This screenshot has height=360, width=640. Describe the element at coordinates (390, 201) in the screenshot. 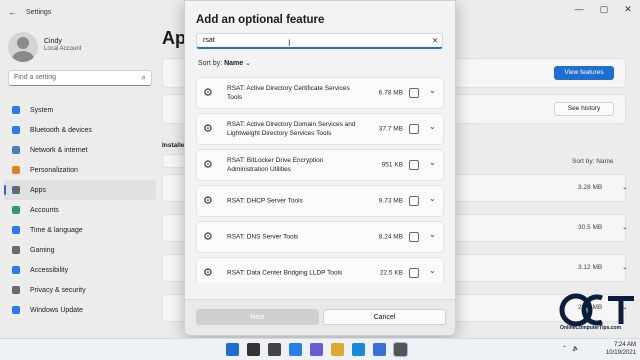

I see `feature-size: 9.73 MB` at that location.